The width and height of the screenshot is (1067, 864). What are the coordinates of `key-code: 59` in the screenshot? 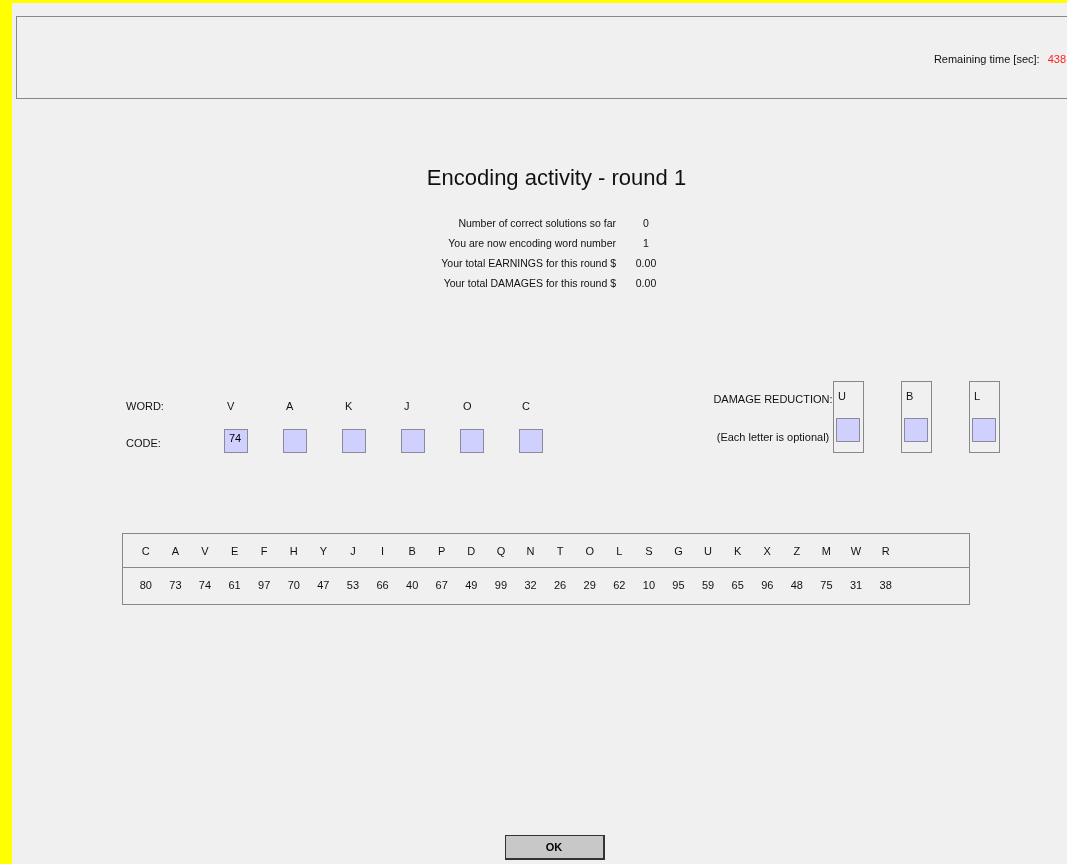 It's located at (708, 585).